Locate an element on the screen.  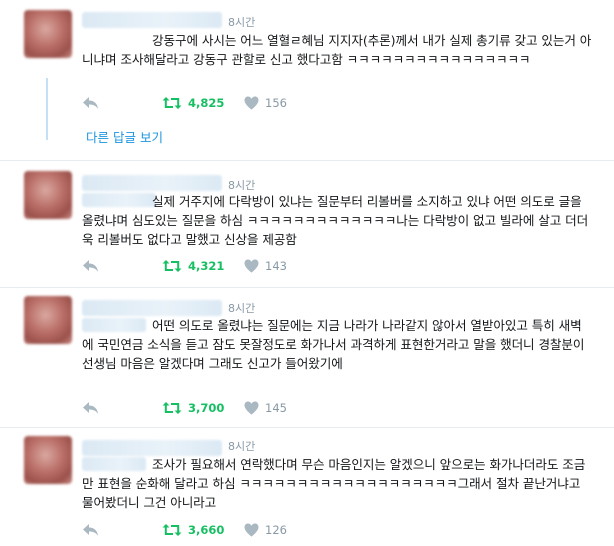
retweet-button: 3,660 is located at coordinates (193, 530).